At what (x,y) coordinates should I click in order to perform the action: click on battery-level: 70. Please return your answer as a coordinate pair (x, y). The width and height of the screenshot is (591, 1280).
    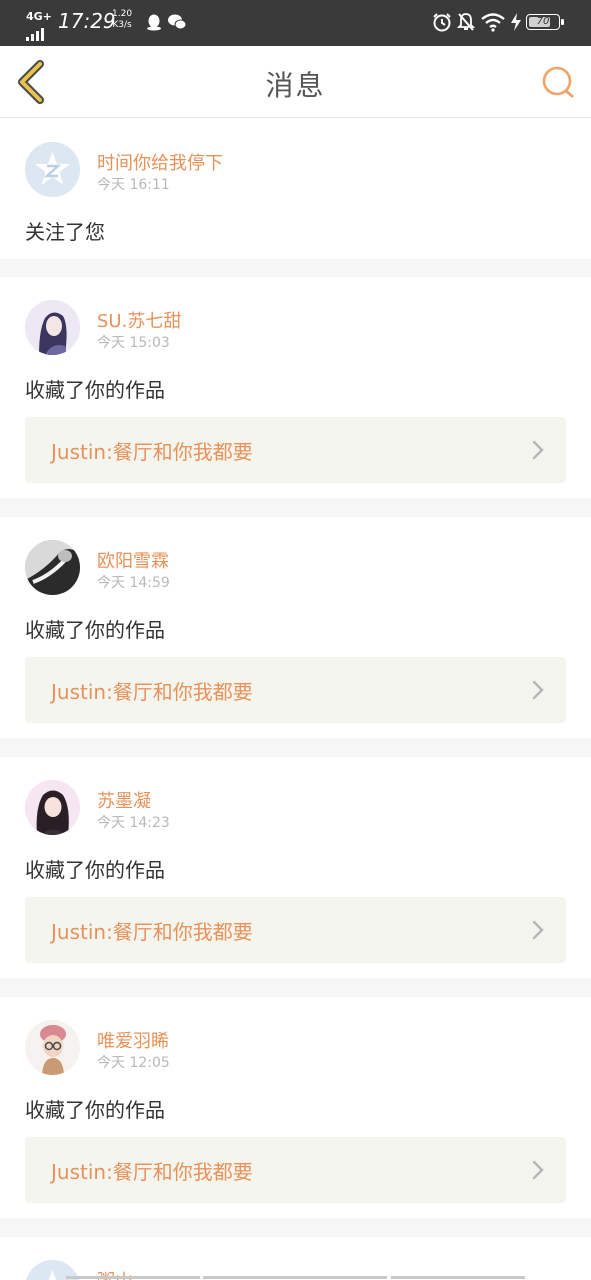
    Looking at the image, I should click on (543, 21).